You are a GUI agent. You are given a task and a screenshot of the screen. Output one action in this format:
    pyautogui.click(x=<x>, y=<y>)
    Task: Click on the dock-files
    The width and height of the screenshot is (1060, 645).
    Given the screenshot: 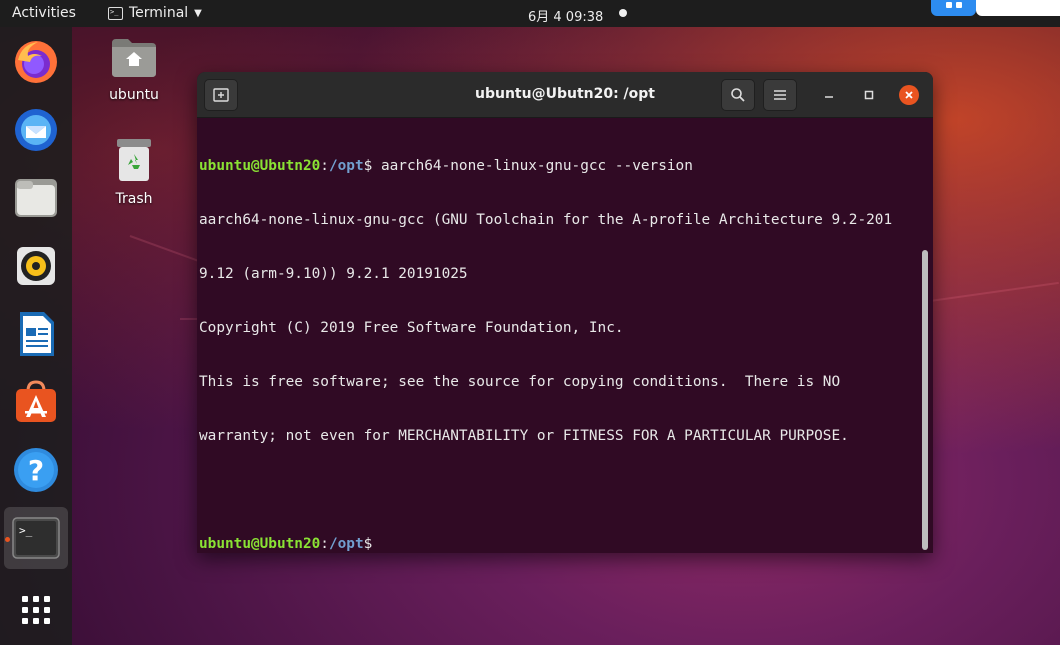 What is the action you would take?
    pyautogui.click(x=36, y=198)
    